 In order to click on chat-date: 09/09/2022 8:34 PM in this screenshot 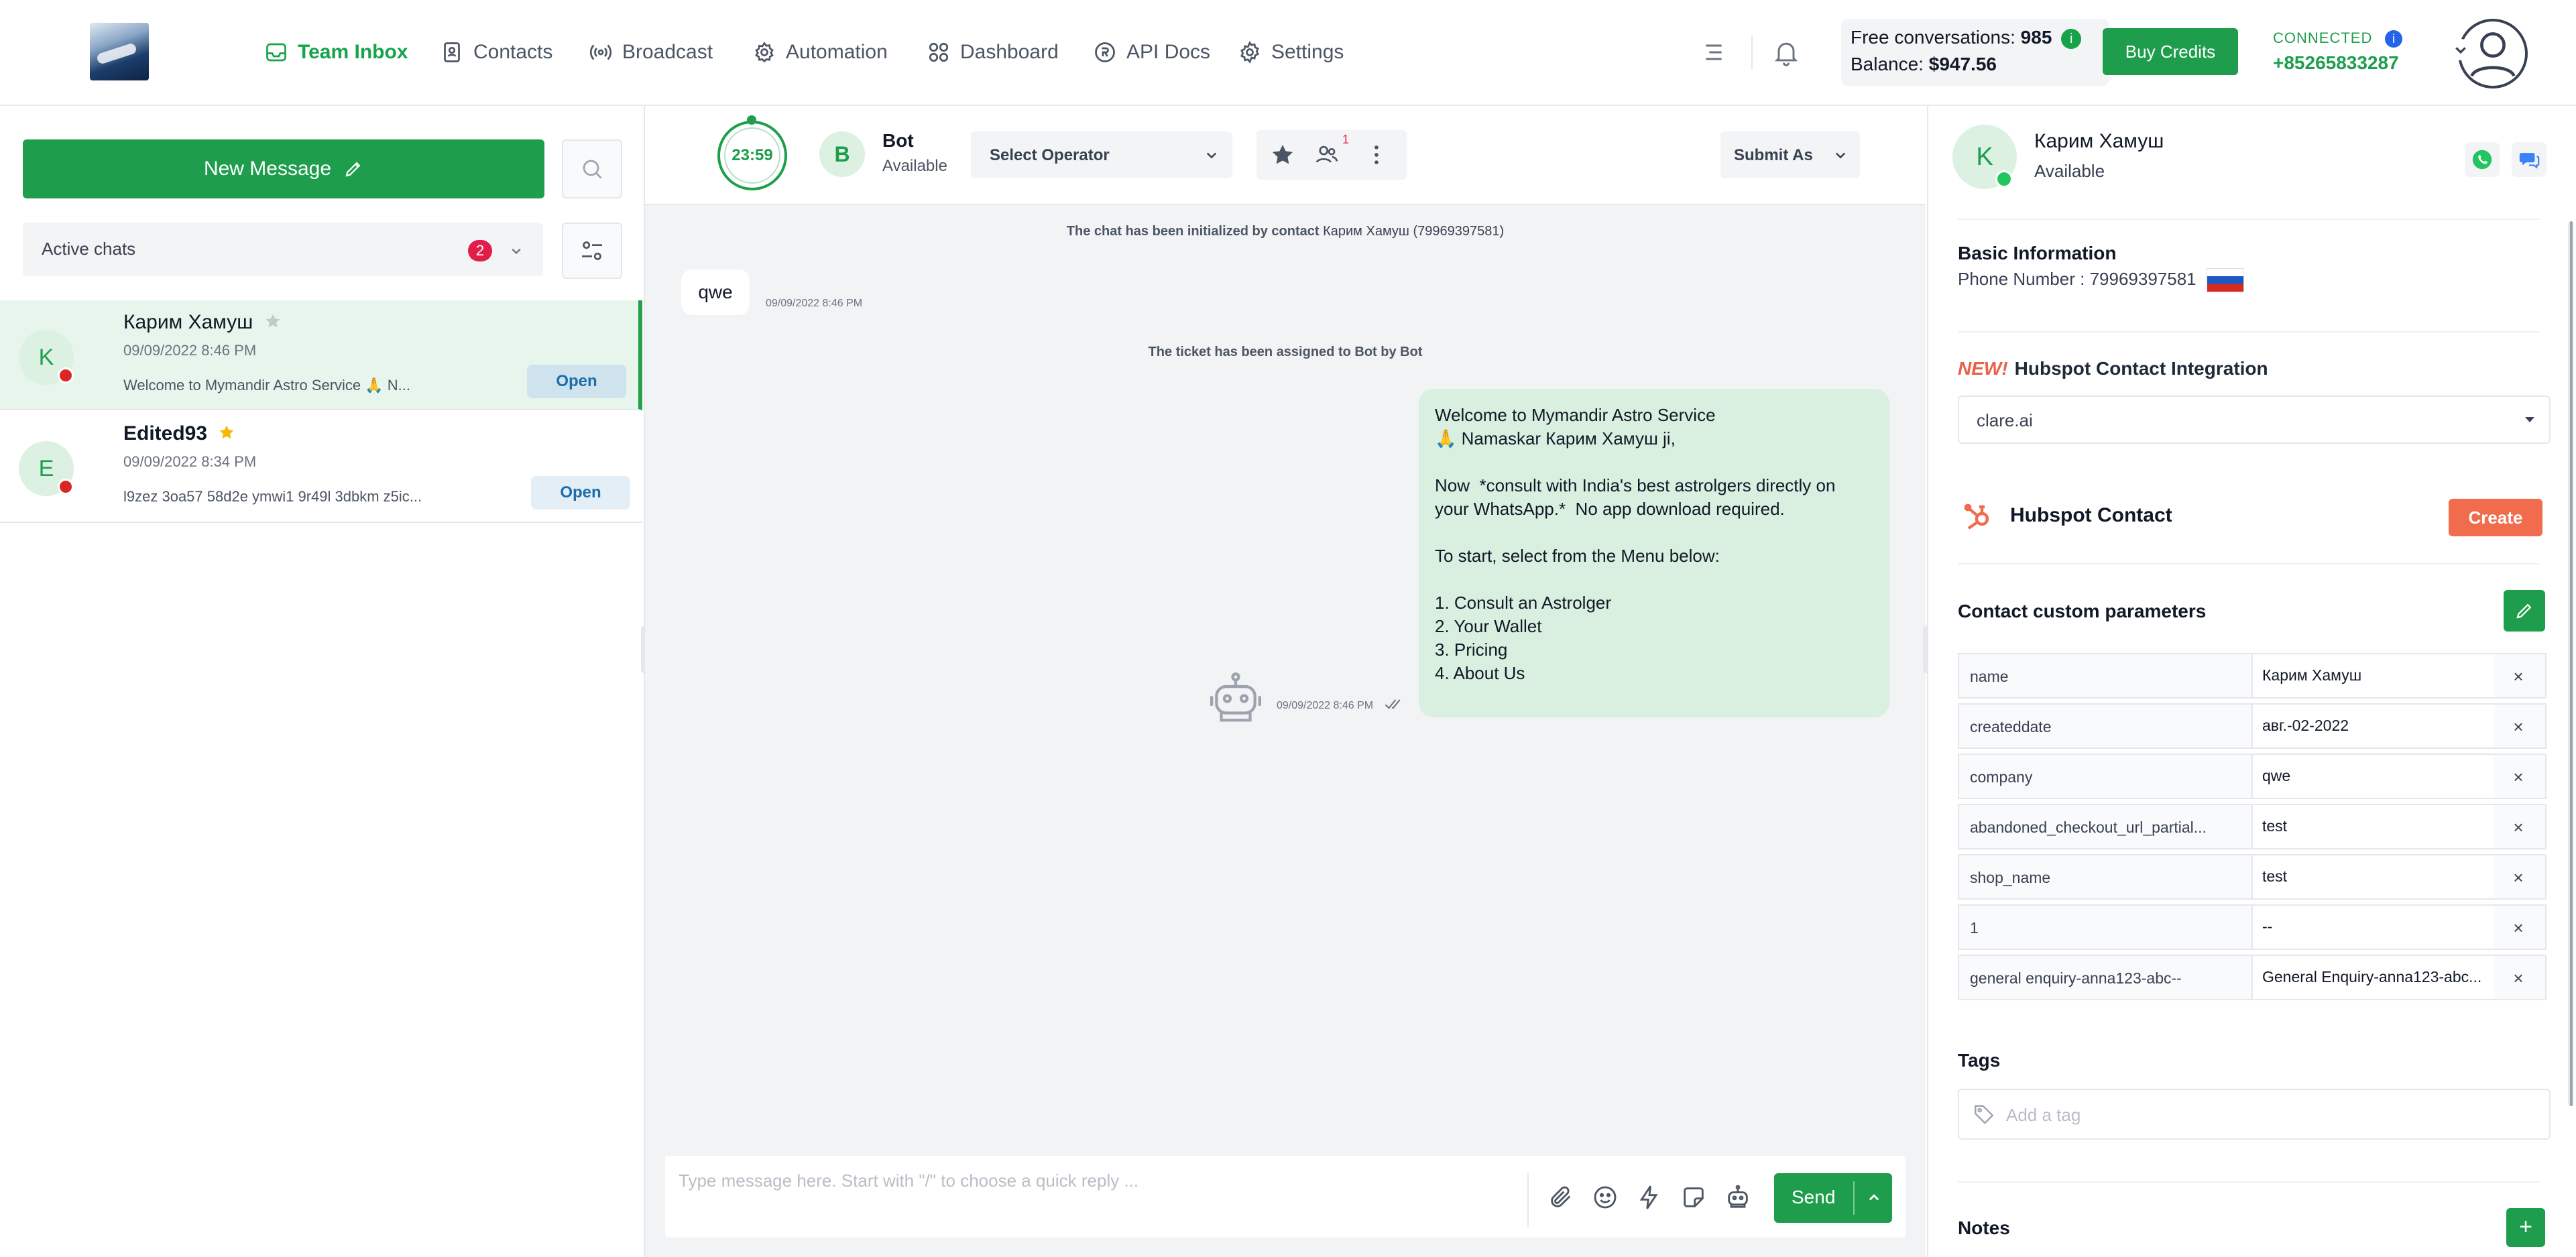, I will do `click(190, 461)`.